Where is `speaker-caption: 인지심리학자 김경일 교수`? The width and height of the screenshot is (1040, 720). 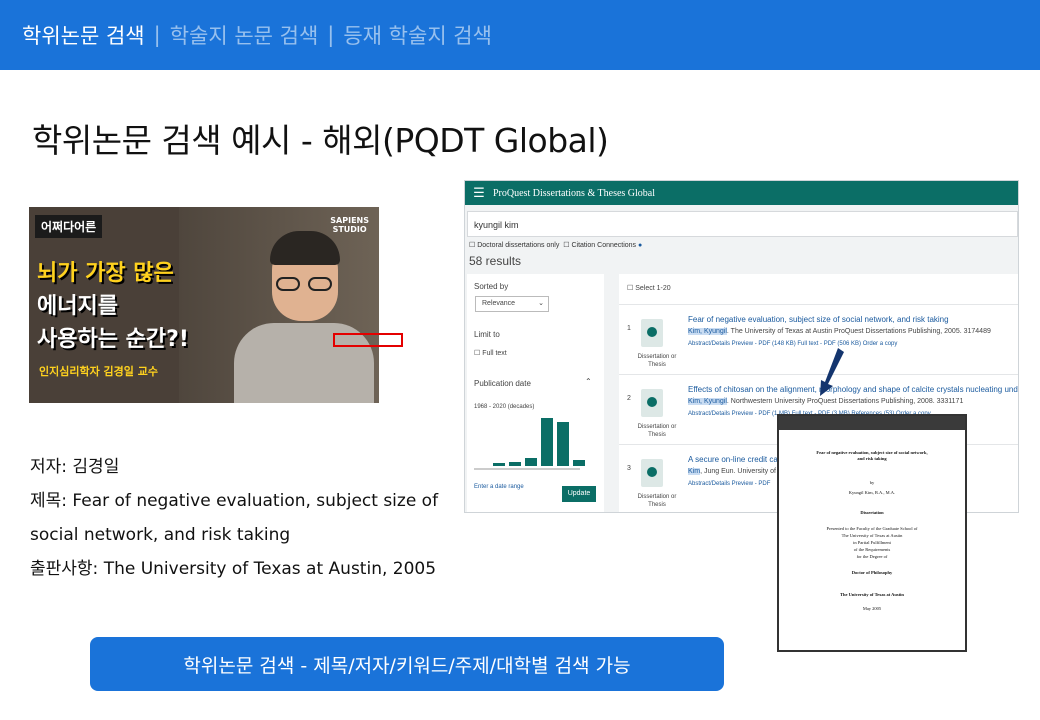
speaker-caption: 인지심리학자 김경일 교수 is located at coordinates (98, 371).